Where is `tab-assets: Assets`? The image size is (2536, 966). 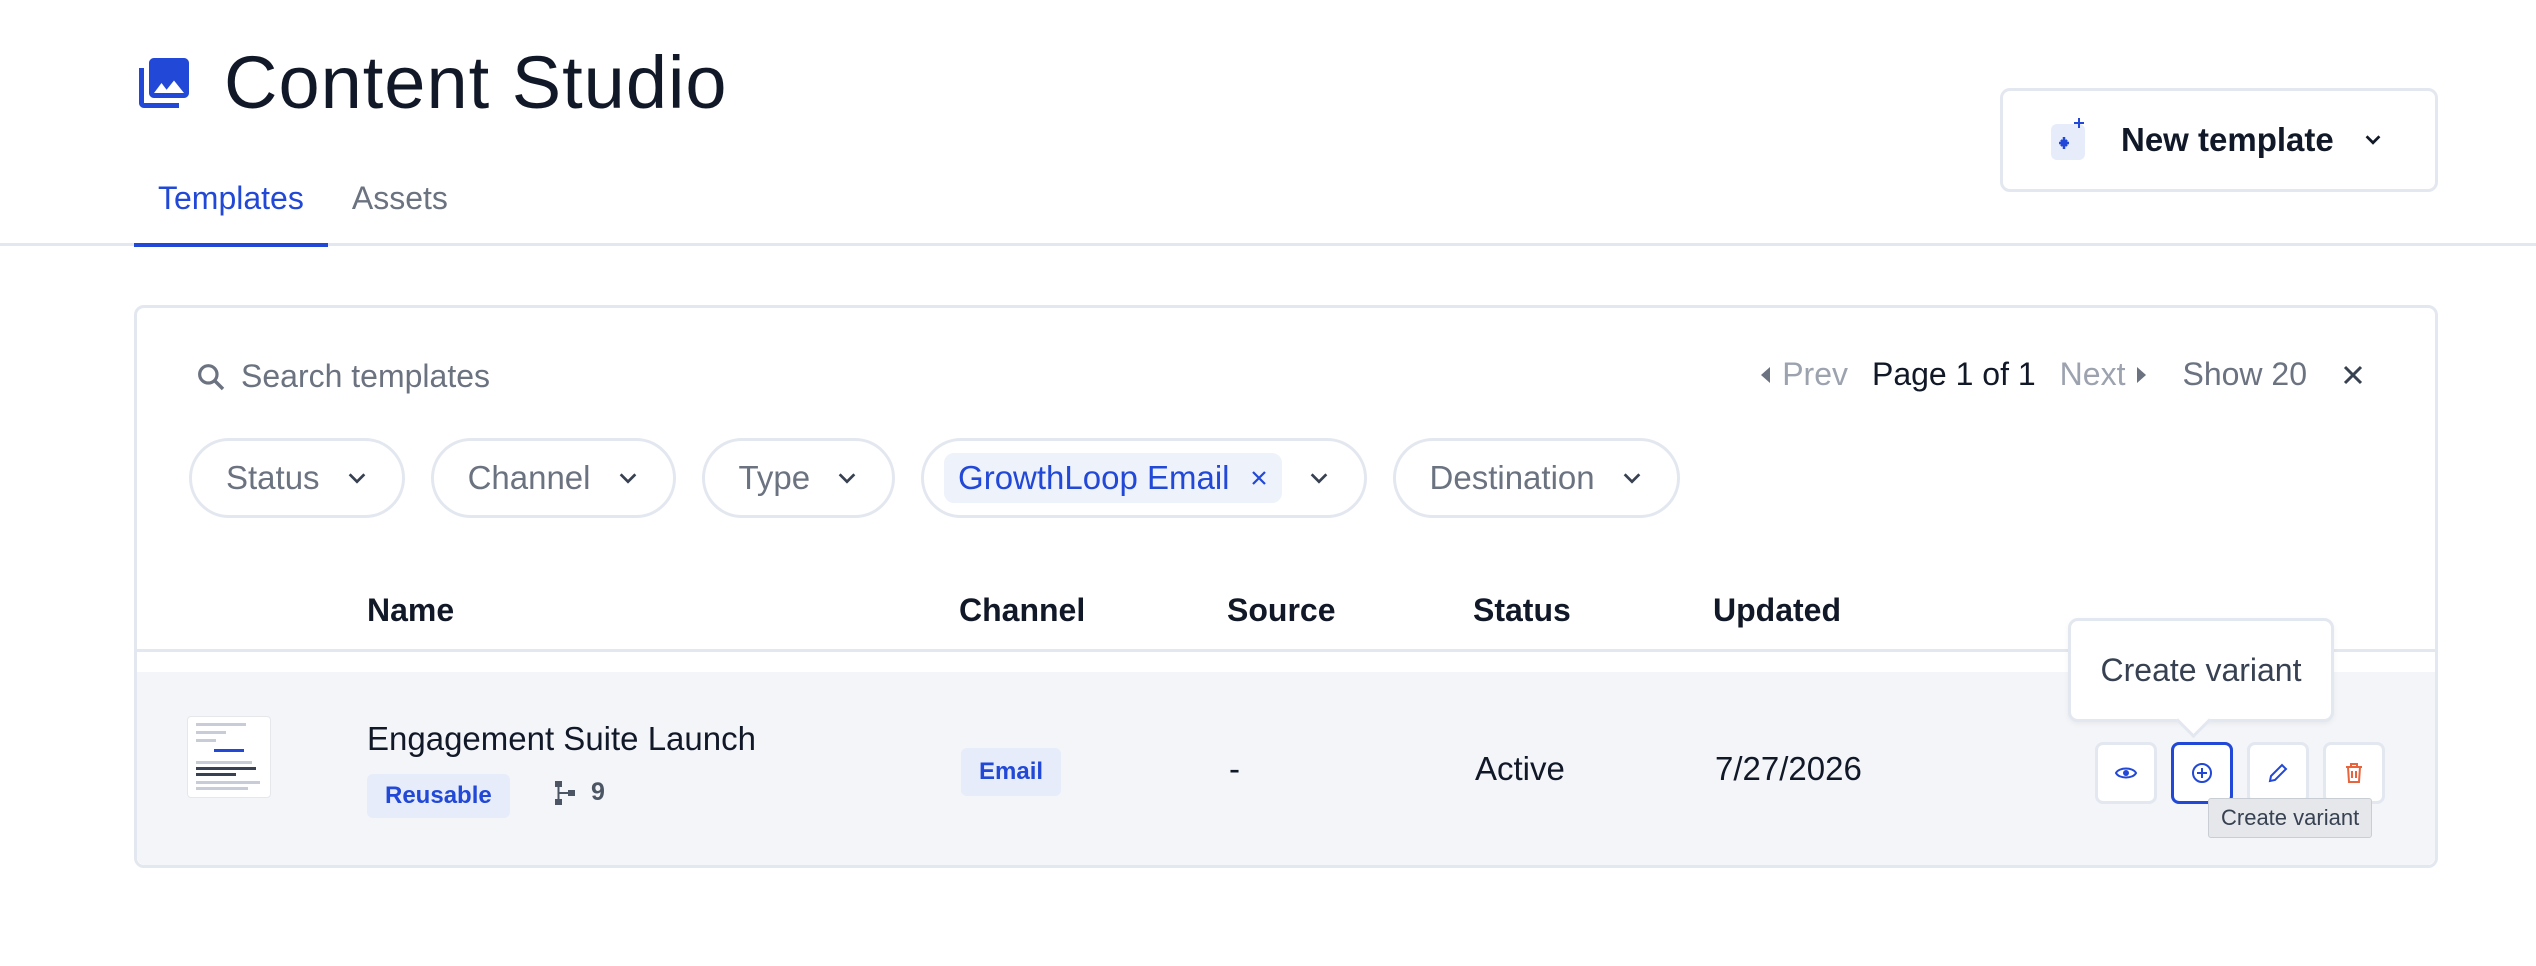
tab-assets: Assets is located at coordinates (400, 208).